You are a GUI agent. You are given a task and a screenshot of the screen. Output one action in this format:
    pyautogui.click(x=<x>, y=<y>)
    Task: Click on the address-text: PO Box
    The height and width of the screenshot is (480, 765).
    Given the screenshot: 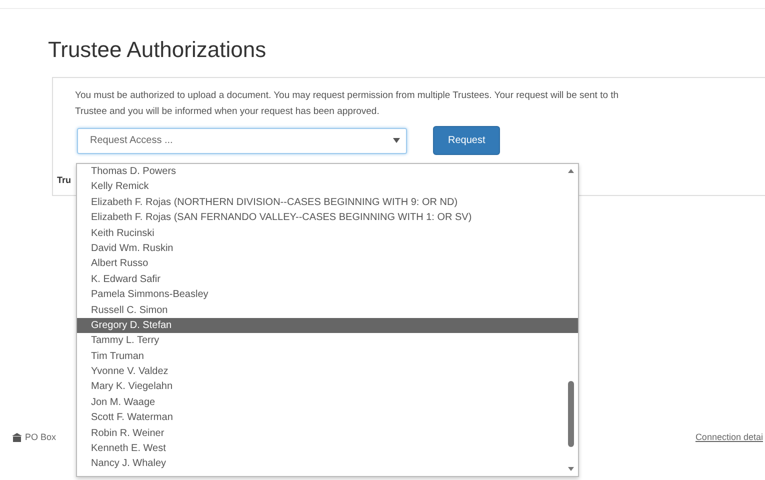 What is the action you would take?
    pyautogui.click(x=40, y=437)
    